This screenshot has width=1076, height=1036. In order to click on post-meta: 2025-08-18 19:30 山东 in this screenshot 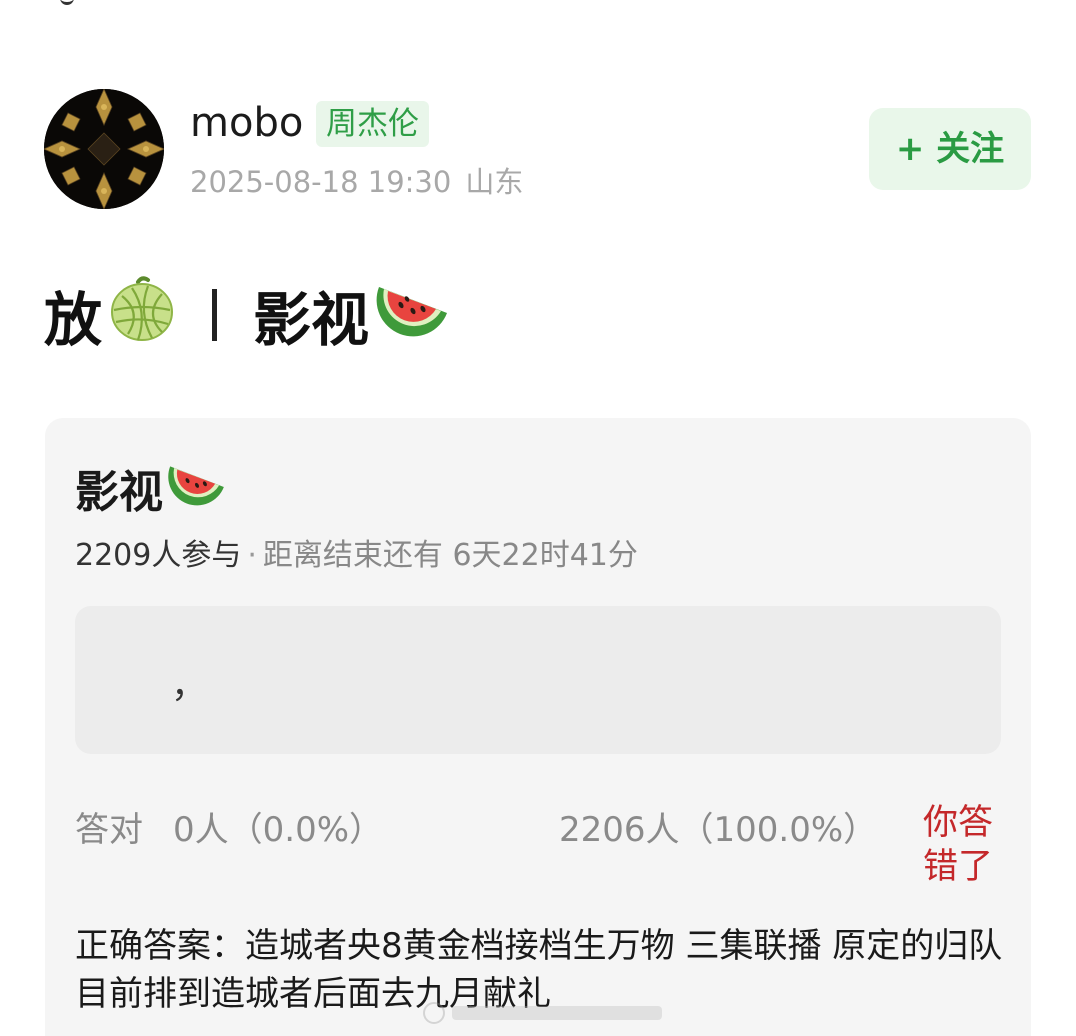, I will do `click(356, 182)`.